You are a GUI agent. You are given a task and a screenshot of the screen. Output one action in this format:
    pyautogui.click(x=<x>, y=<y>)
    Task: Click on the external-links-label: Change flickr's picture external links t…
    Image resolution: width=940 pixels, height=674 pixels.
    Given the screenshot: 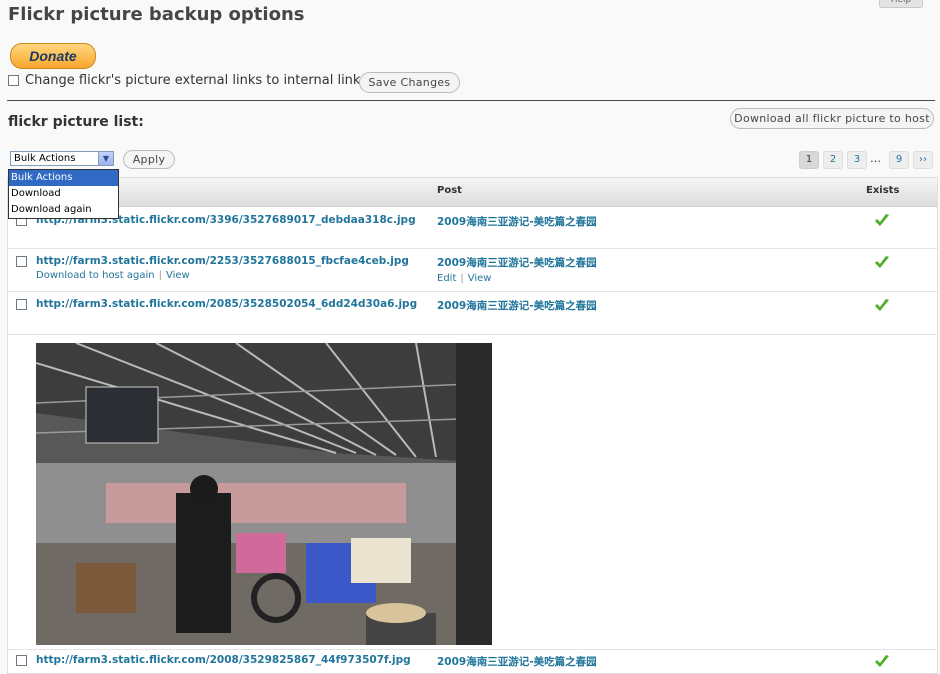 What is the action you would take?
    pyautogui.click(x=196, y=80)
    